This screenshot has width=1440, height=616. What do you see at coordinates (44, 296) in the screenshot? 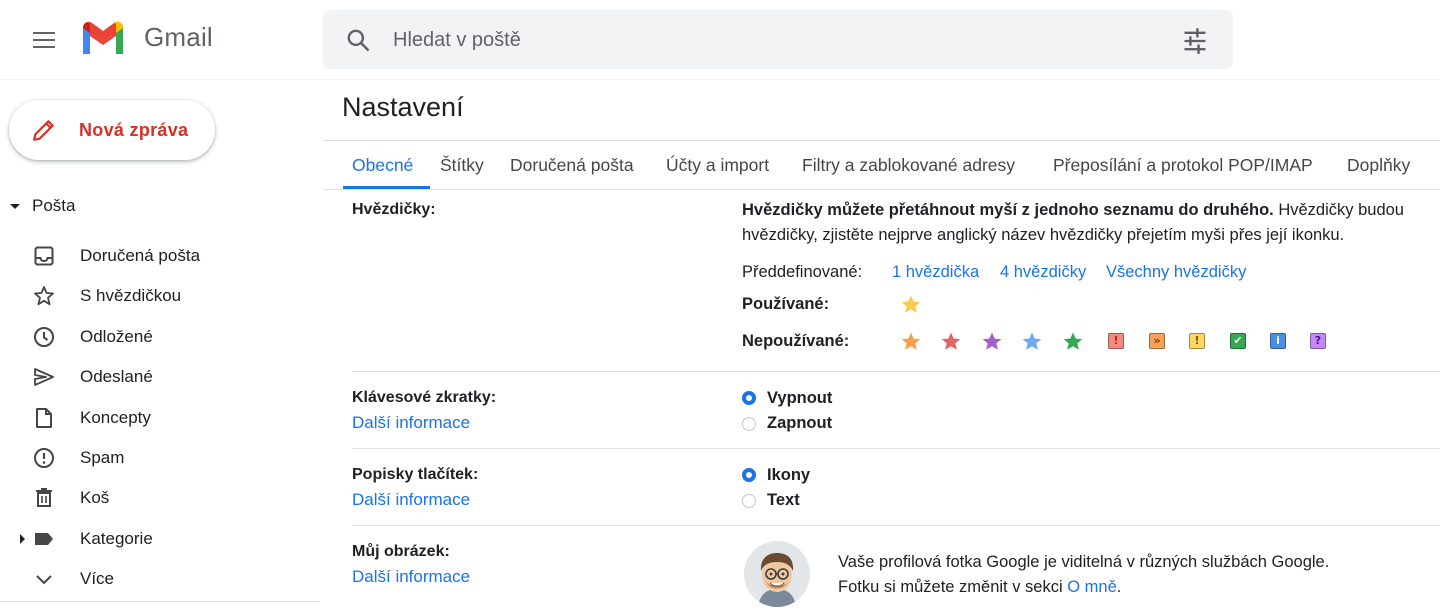
I see `star-icon` at bounding box center [44, 296].